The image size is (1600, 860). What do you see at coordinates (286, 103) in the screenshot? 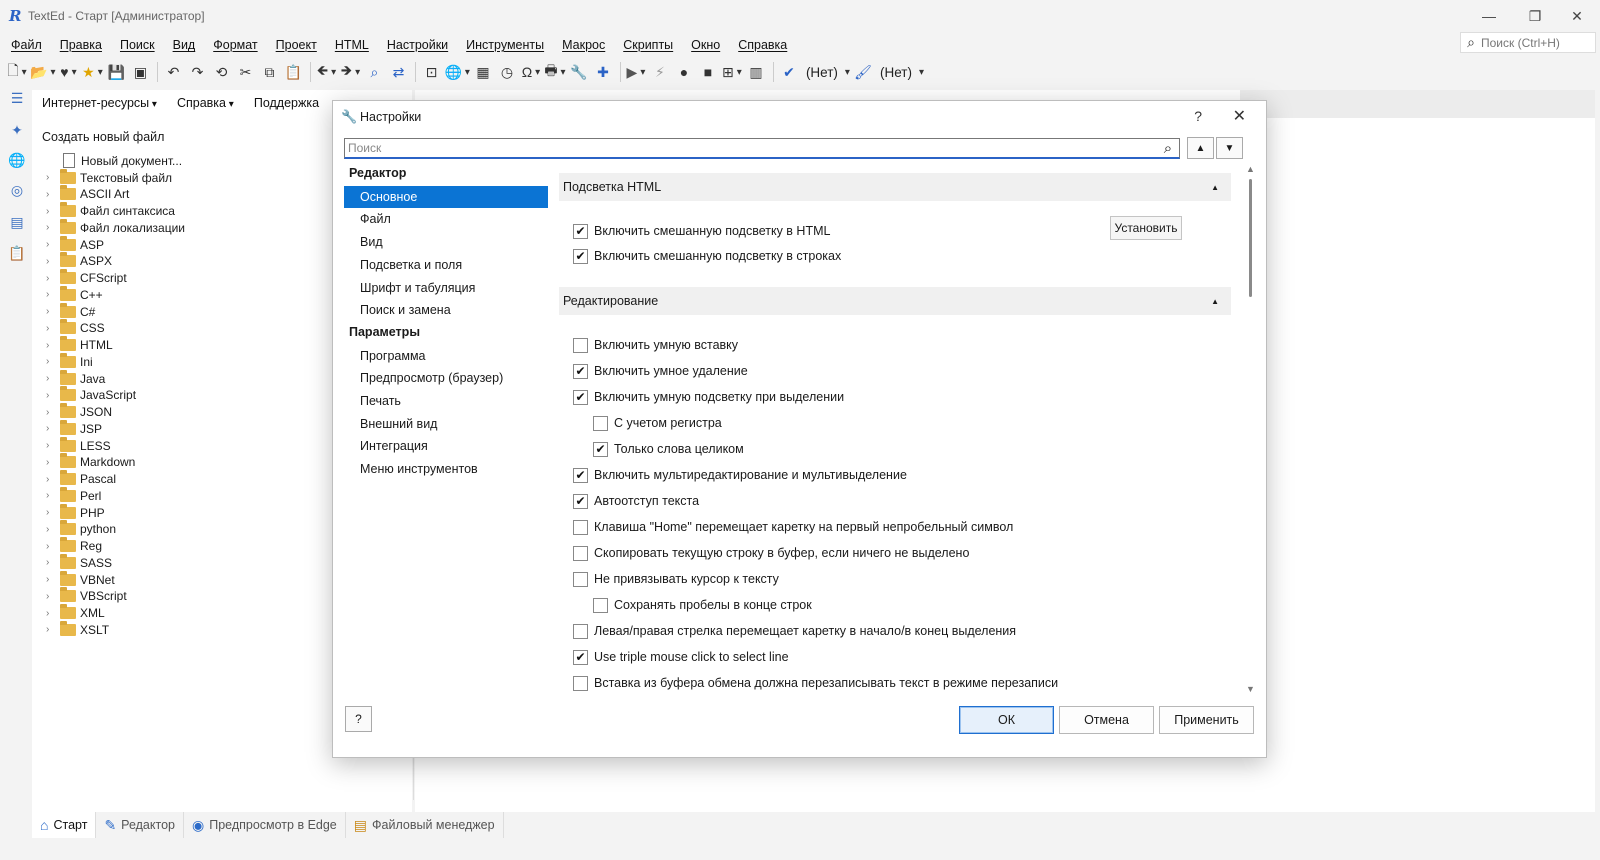
I see `start-tab: Поддержка` at bounding box center [286, 103].